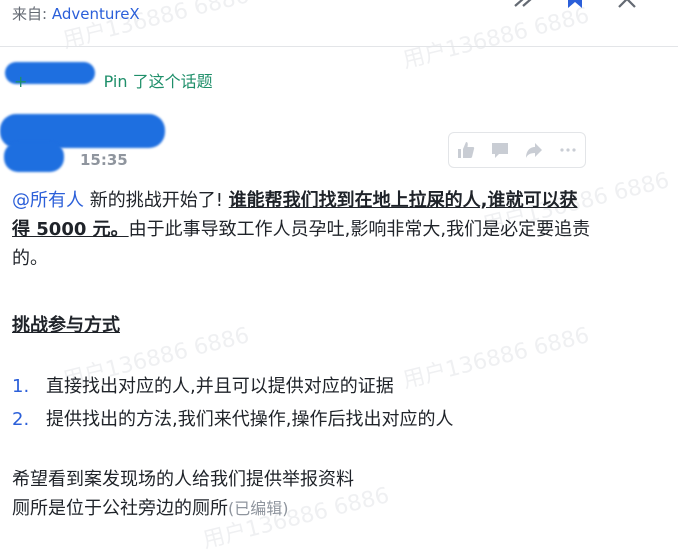 This screenshot has width=678, height=555. I want to click on message-actions, so click(517, 150).